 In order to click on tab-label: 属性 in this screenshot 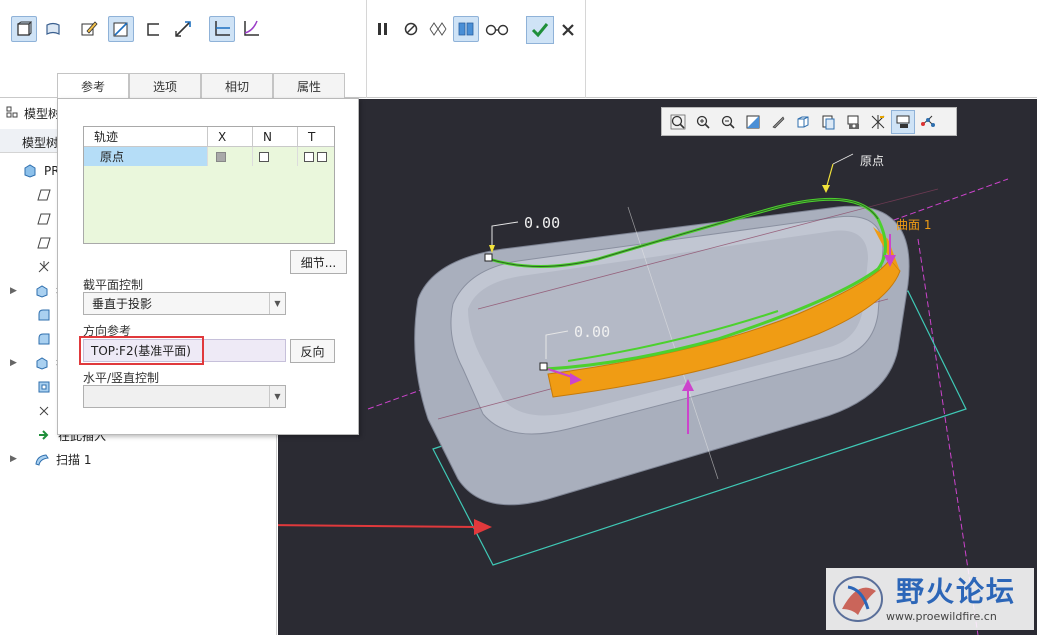, I will do `click(308, 86)`.